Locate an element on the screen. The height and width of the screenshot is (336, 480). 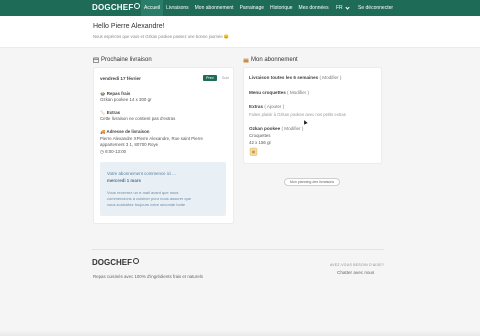
next-delivery-title: Prochaine livraison is located at coordinates (126, 60).